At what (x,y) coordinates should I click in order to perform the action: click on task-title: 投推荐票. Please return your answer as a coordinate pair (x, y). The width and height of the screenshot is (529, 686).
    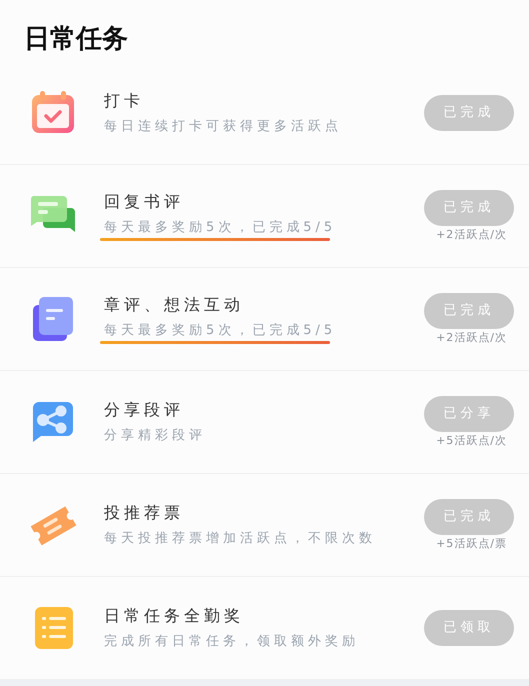
    Looking at the image, I should click on (144, 513).